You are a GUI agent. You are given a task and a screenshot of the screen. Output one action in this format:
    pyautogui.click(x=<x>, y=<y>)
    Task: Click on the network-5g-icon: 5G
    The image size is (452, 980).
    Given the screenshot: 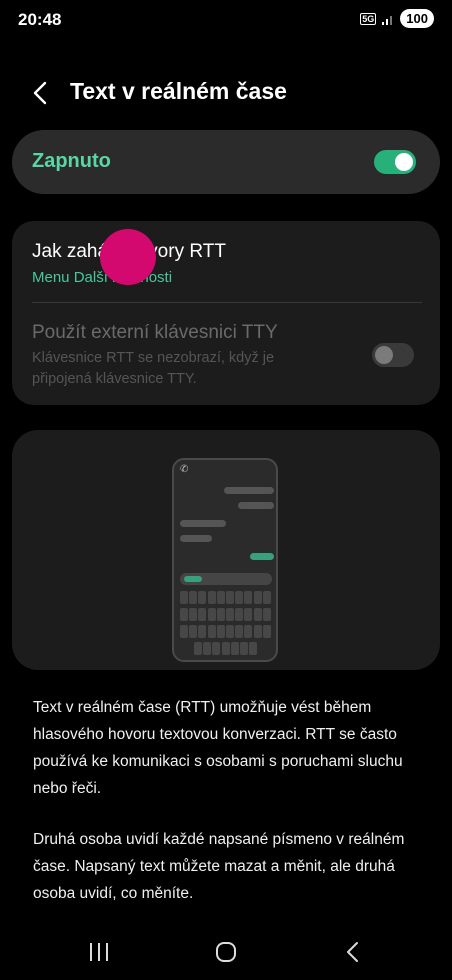 What is the action you would take?
    pyautogui.click(x=368, y=18)
    